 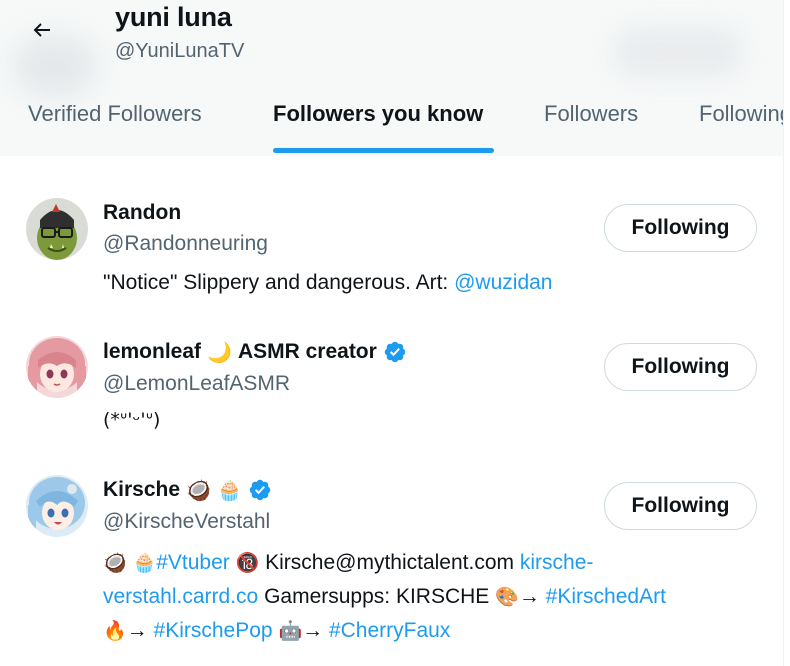 What do you see at coordinates (247, 563) in the screenshot?
I see `no-under-18-emoji: 🔞` at bounding box center [247, 563].